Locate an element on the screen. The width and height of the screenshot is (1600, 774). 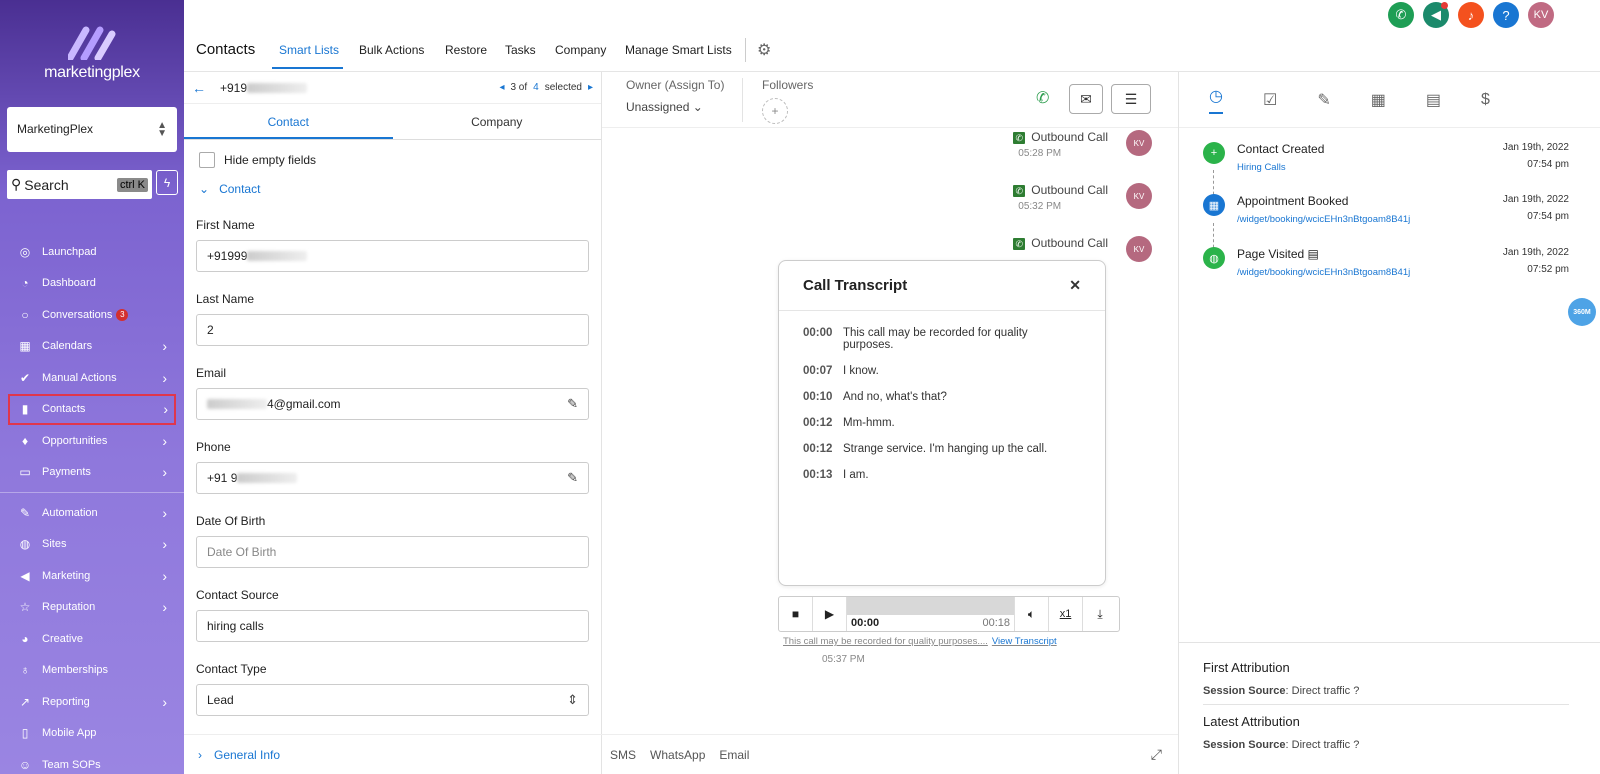
hide-empty-checkbox: Hide empty fields is located at coordinates (394, 160).